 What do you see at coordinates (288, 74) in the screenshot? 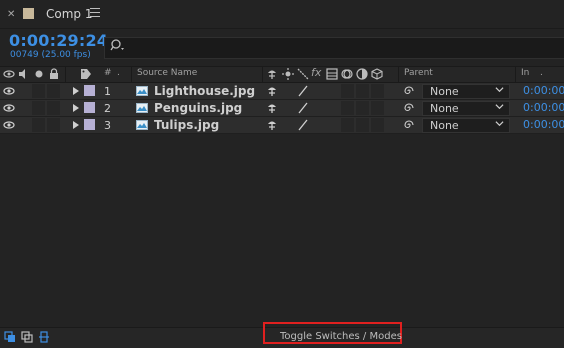
I see `collapse-transformations-icon` at bounding box center [288, 74].